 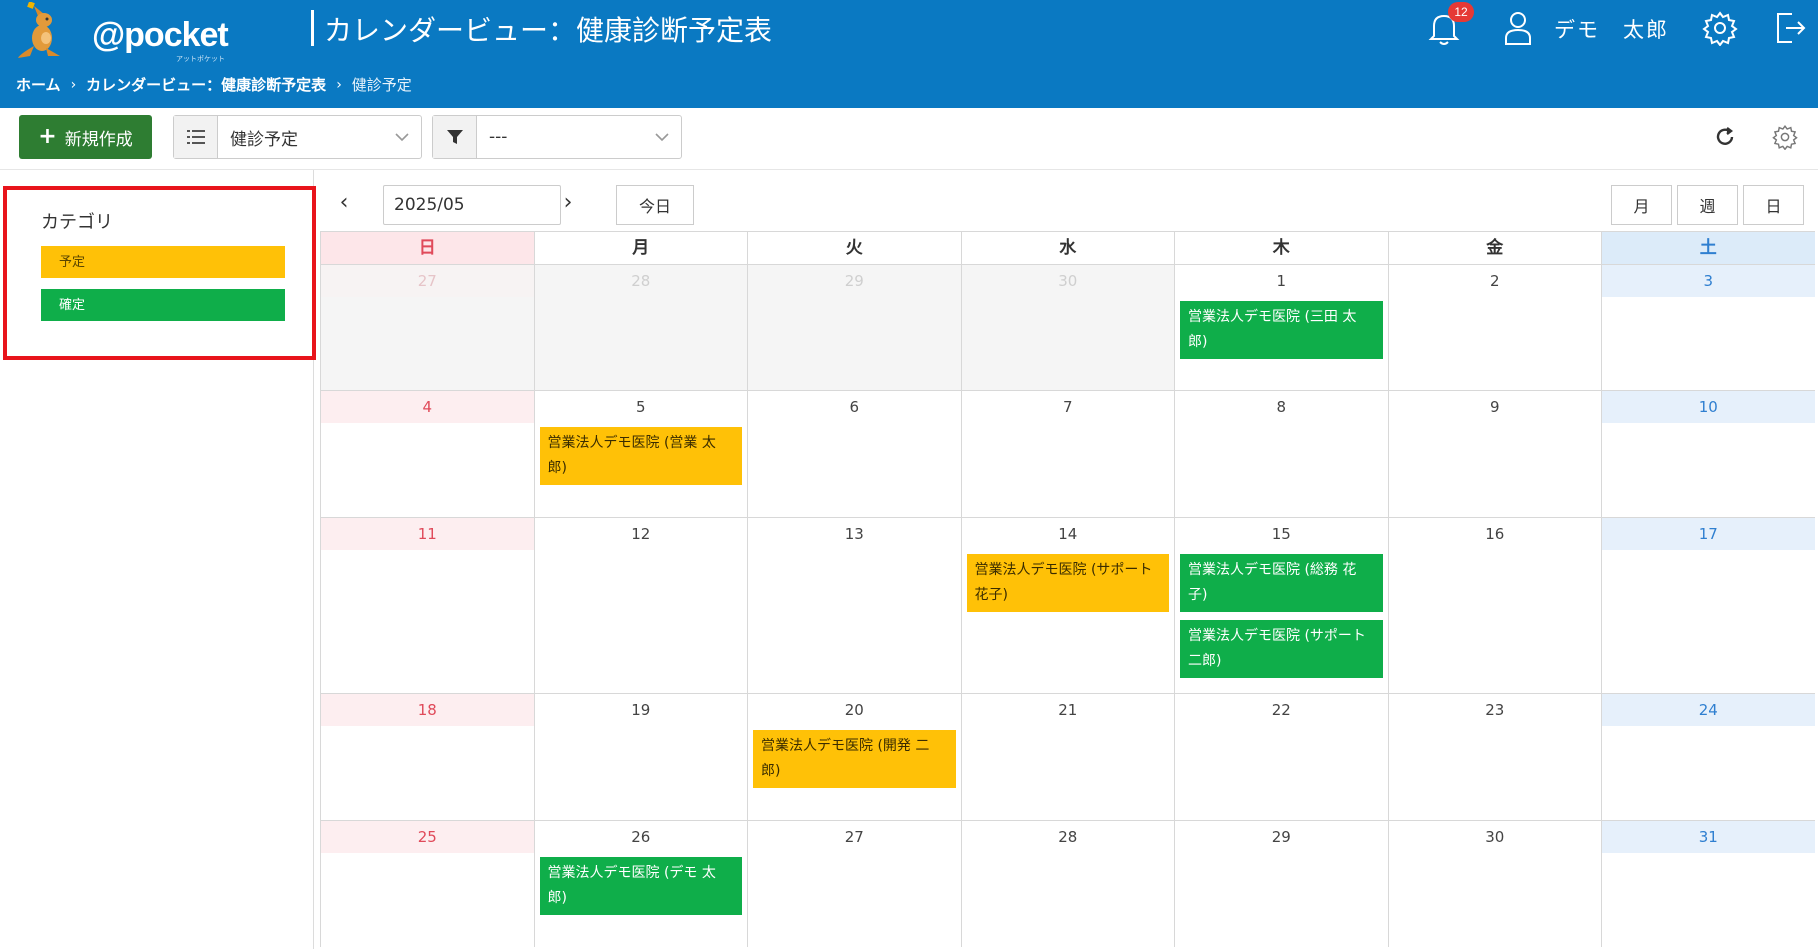 I want to click on day-cell: 15 営業法人デモ医院 (総務 花子) 営業法人デモ医院 (サポート 二郎), so click(x=1281, y=605).